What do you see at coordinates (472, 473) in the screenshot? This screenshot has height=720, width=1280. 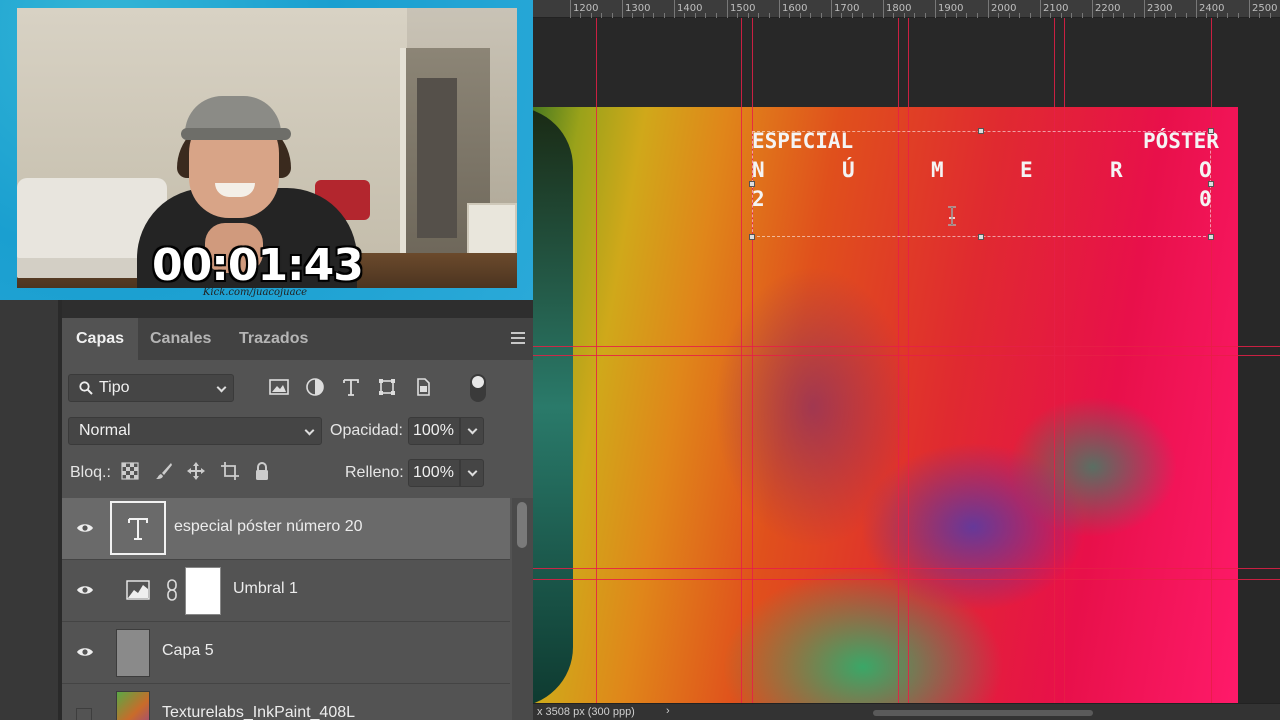 I see `fill-dropdown` at bounding box center [472, 473].